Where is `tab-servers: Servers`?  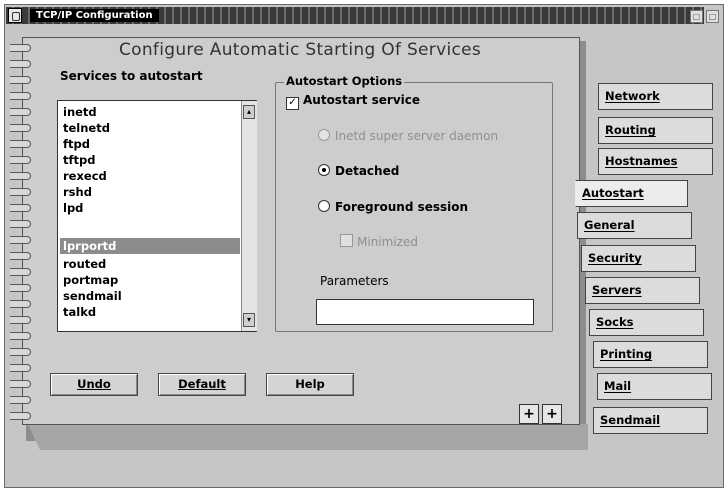
tab-servers: Servers is located at coordinates (642, 290).